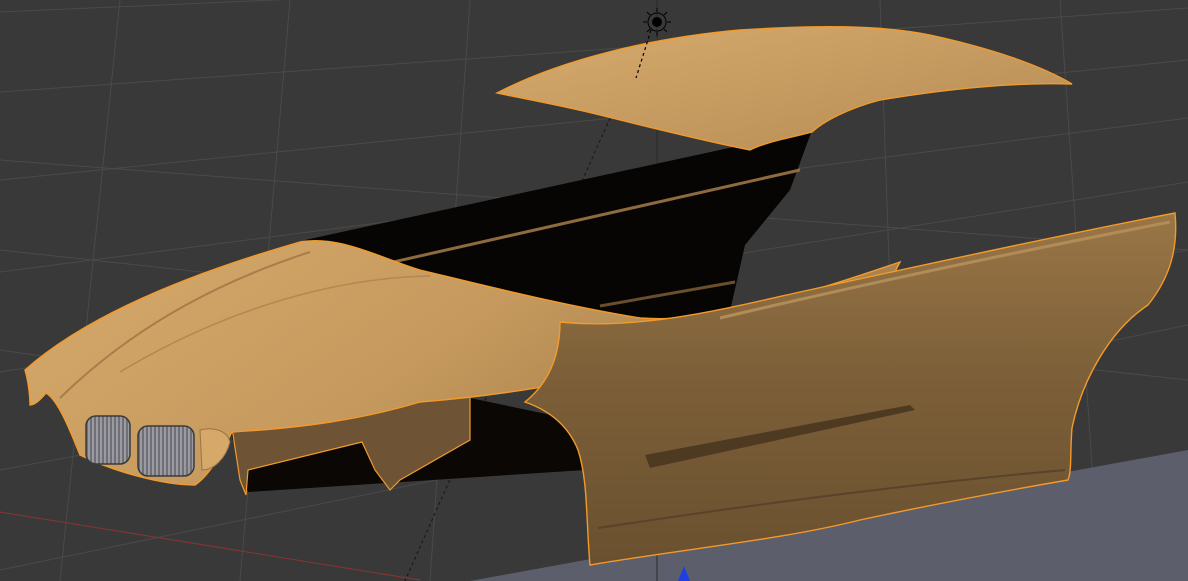  What do you see at coordinates (215, 449) in the screenshot?
I see `headlight-right` at bounding box center [215, 449].